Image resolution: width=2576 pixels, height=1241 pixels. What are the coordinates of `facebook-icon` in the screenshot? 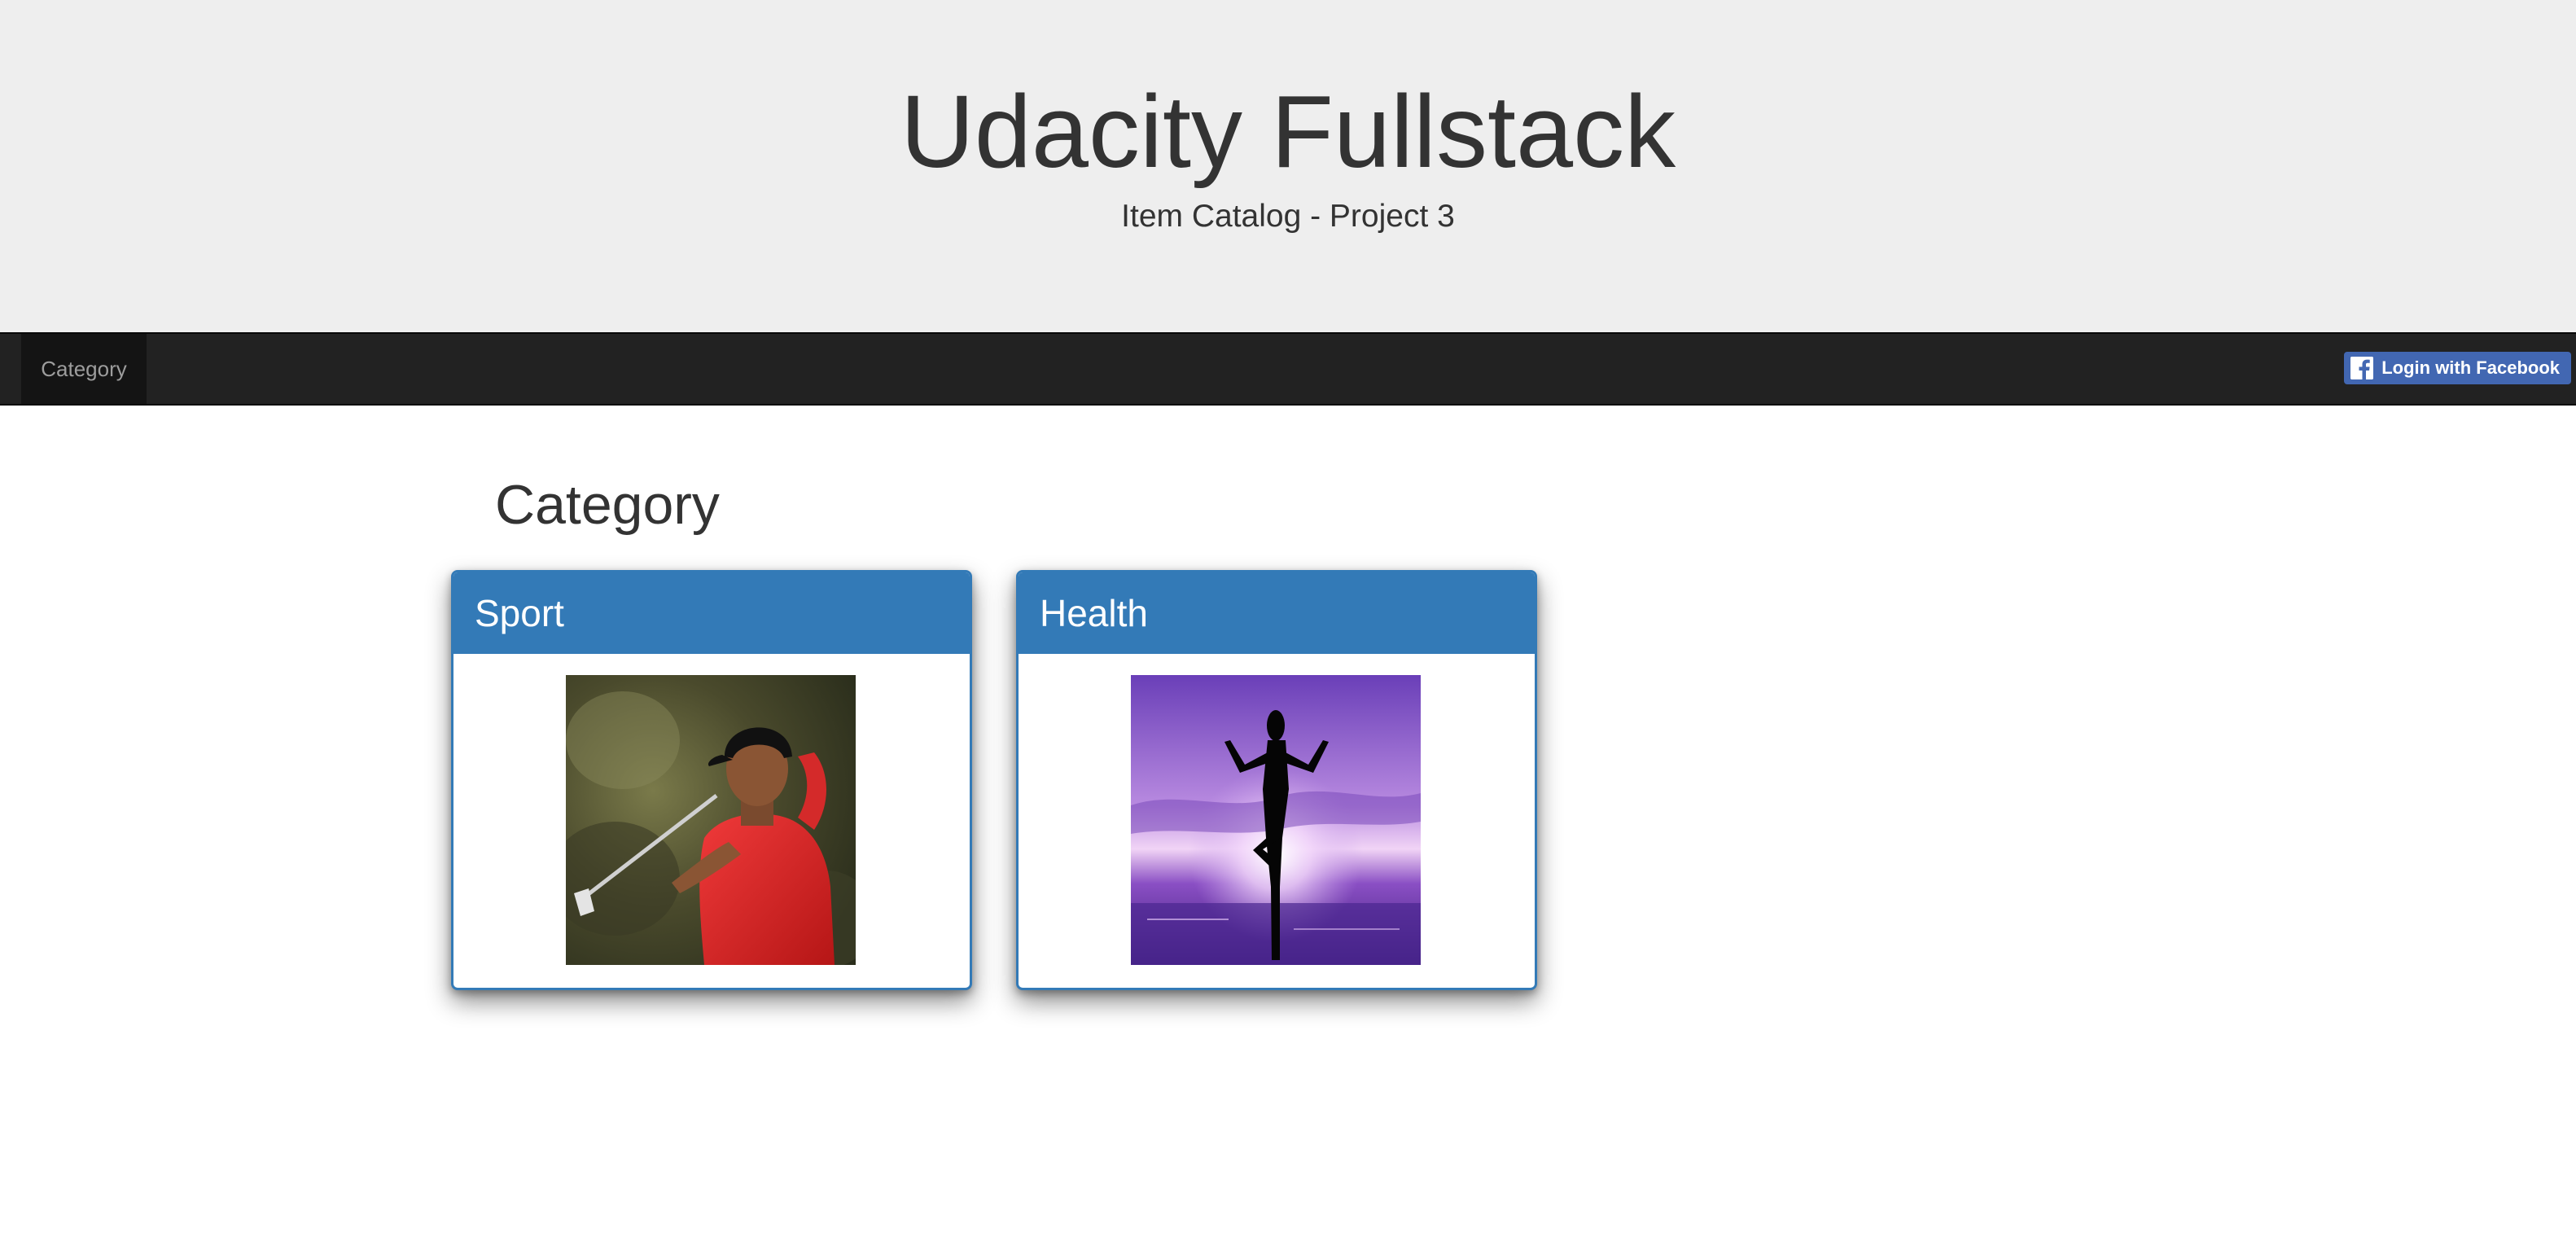 It's located at (2362, 368).